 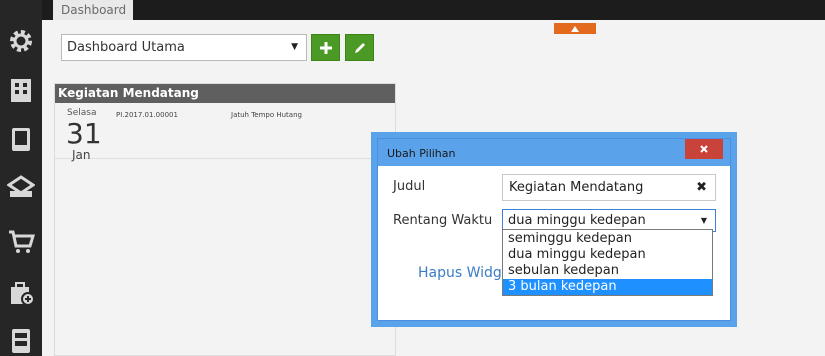 I want to click on judul-input: Kegiatan Mendatang ✖, so click(x=609, y=187).